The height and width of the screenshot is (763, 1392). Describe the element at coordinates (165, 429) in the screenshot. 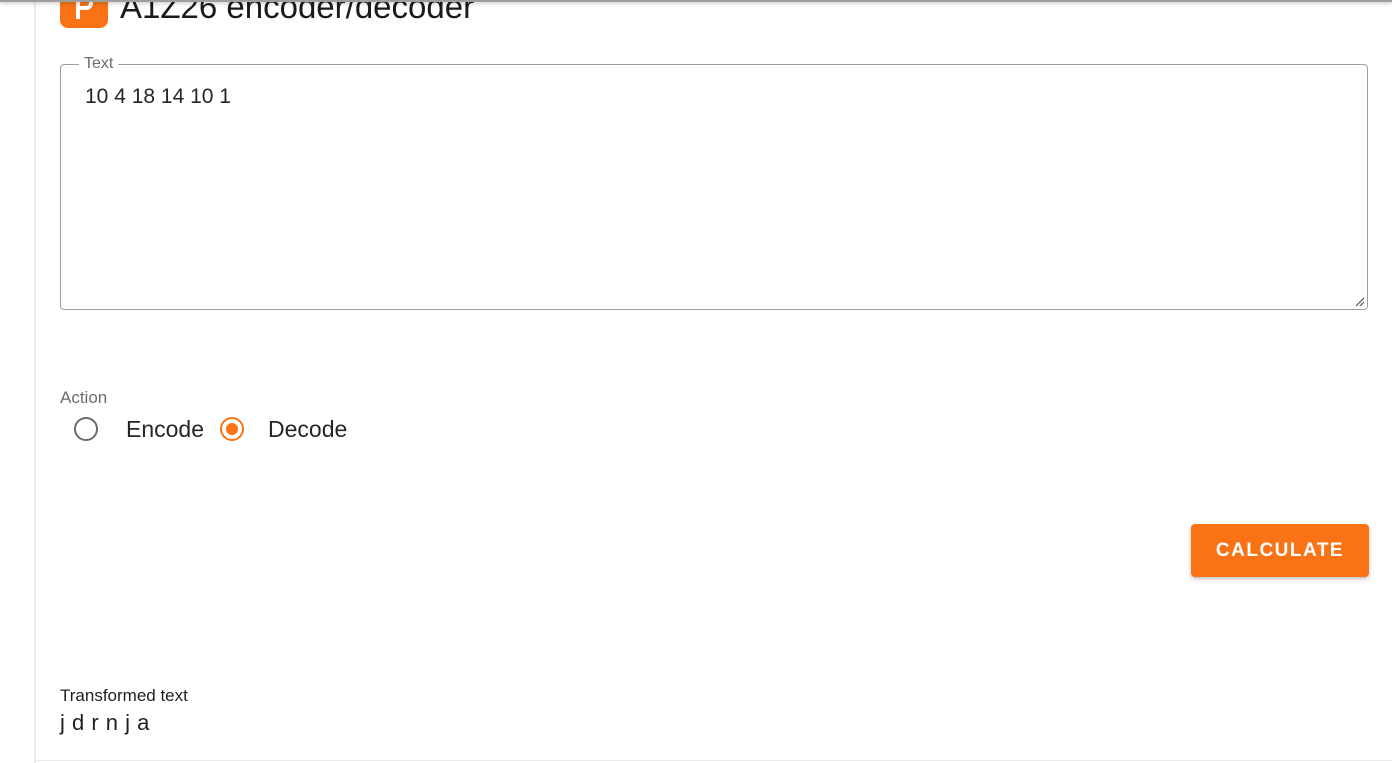

I see `radio-label-encode: Encode` at that location.